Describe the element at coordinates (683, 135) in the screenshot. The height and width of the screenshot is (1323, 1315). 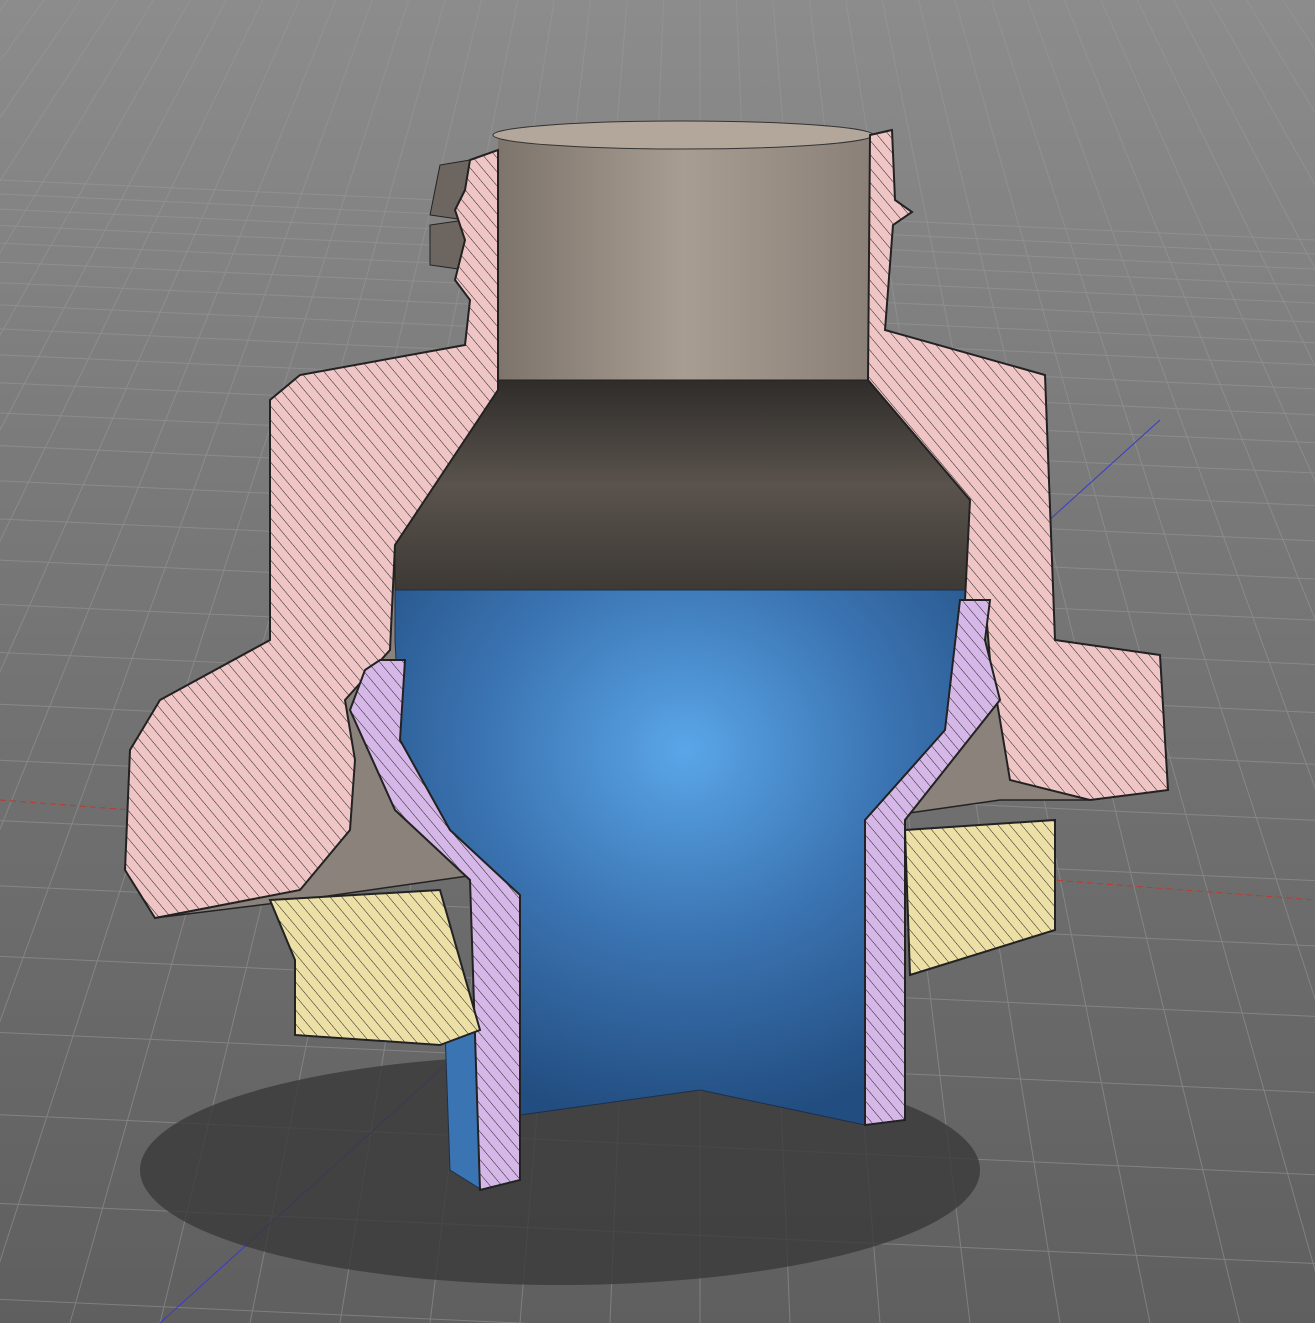
I see `neck-rim` at that location.